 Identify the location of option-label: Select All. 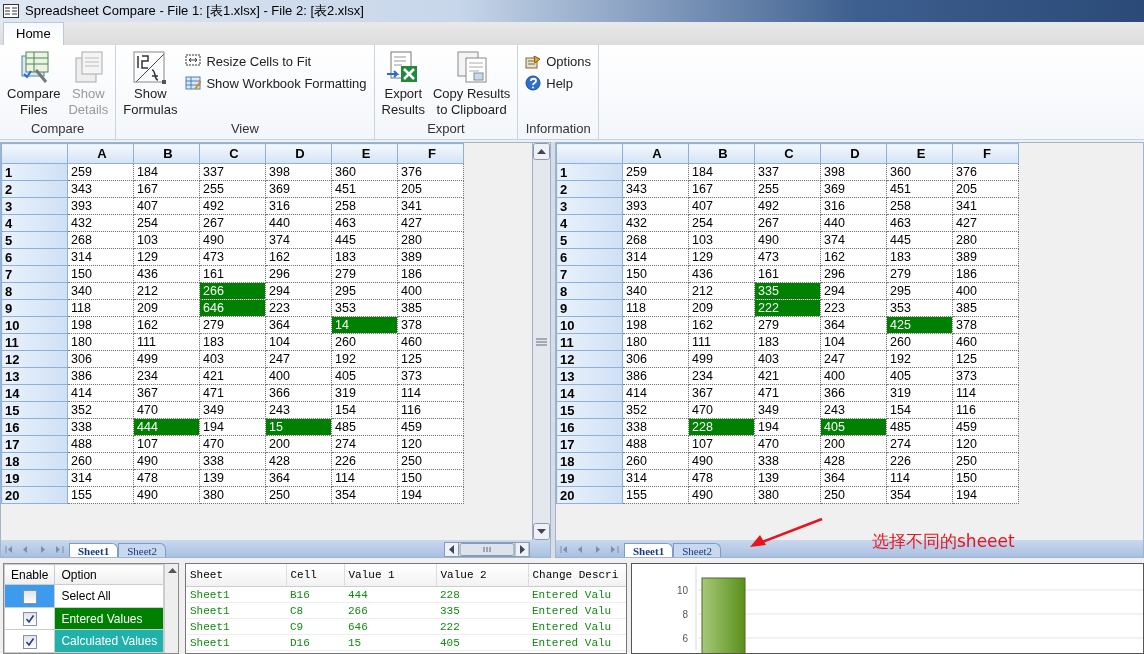
(109, 596).